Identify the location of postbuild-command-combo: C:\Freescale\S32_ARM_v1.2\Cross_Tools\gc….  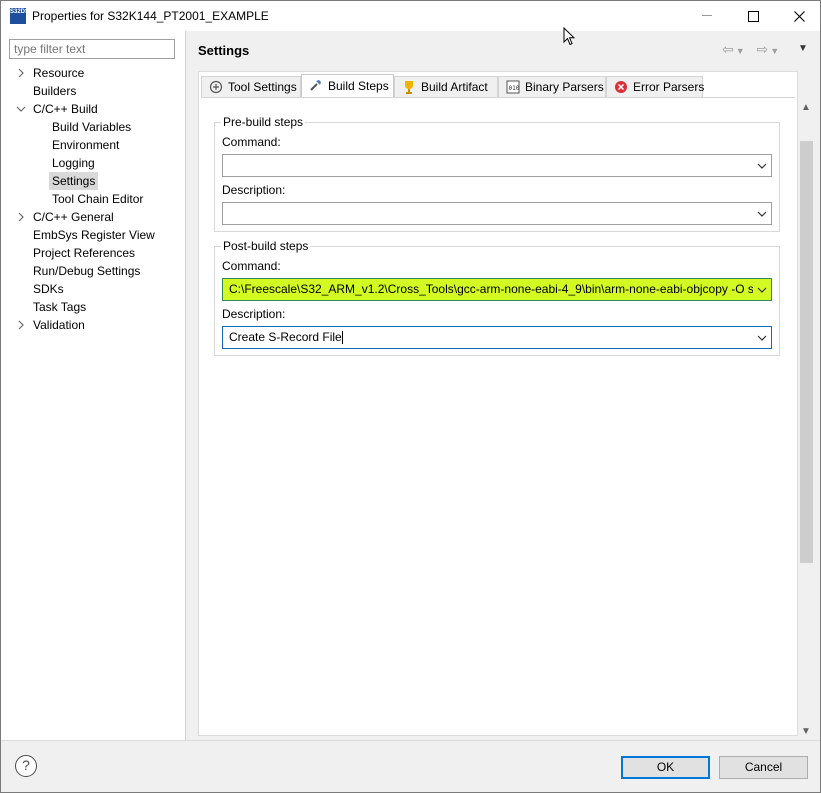
(497, 289).